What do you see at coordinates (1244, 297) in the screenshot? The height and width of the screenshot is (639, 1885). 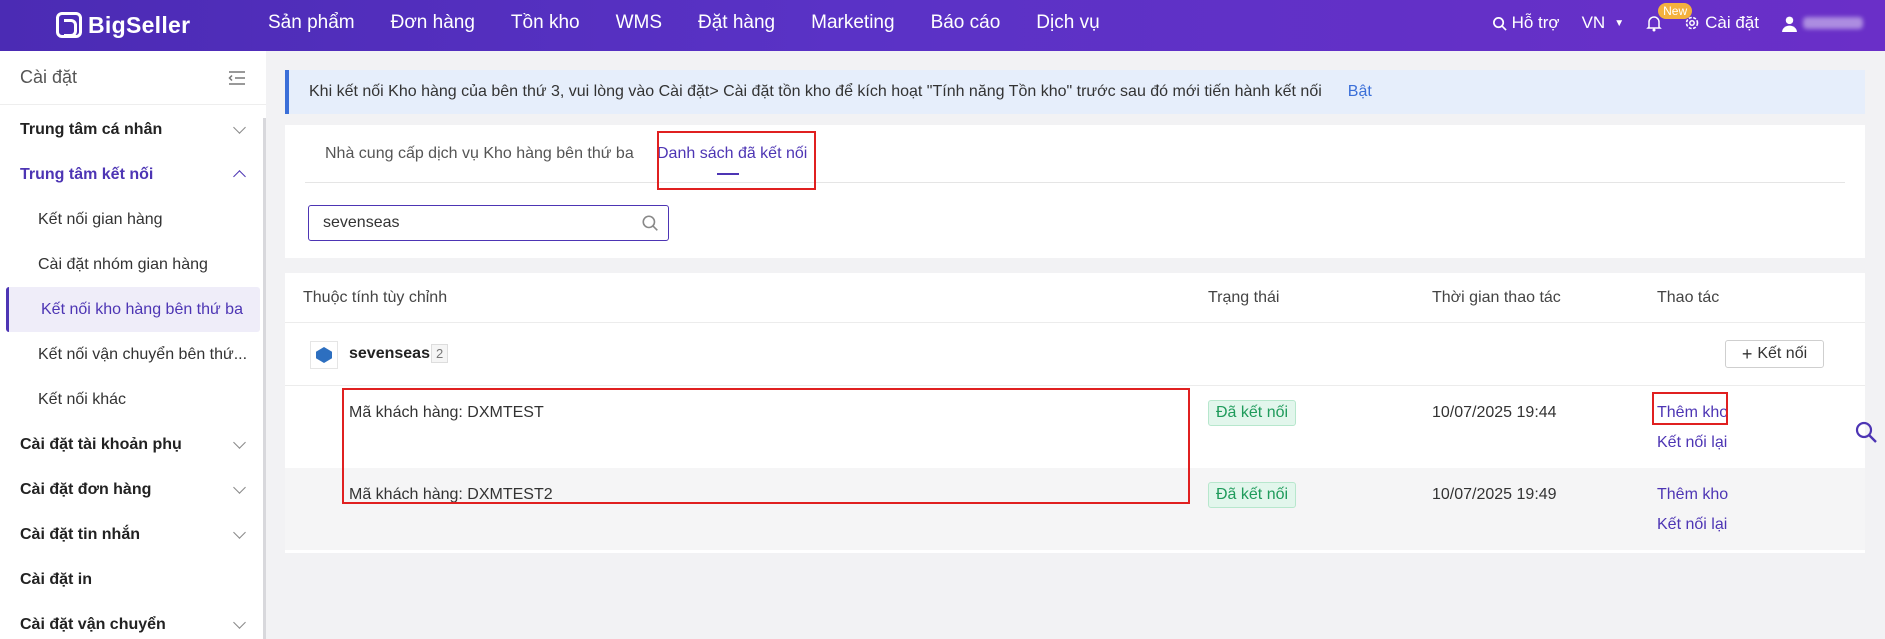 I see `col-status: Trạng thái` at bounding box center [1244, 297].